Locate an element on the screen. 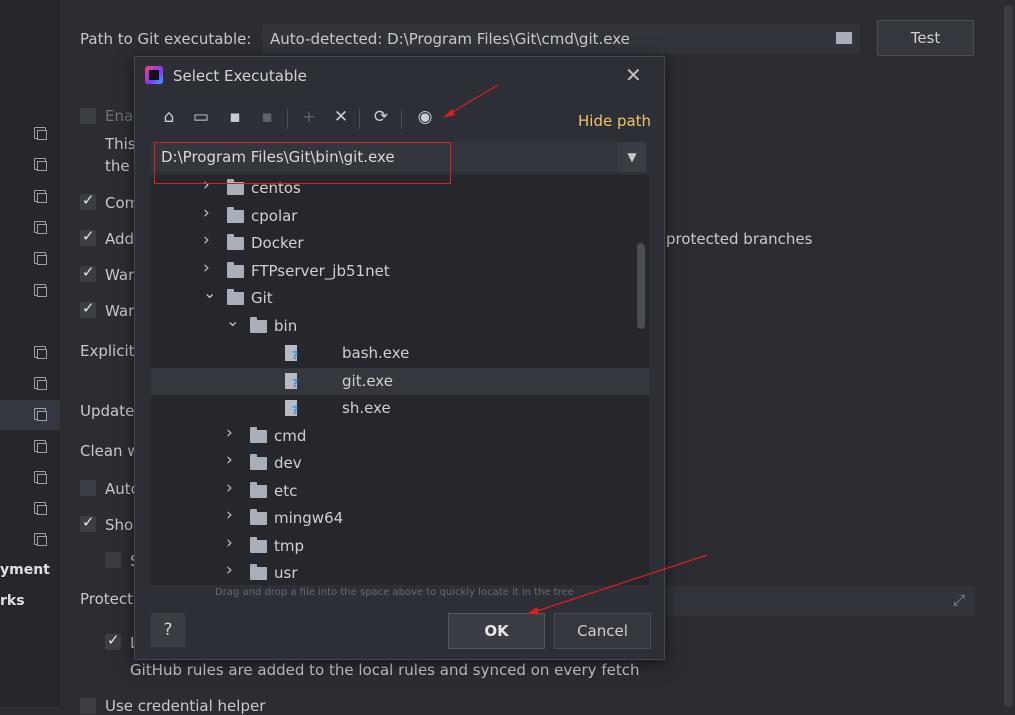 This screenshot has height=715, width=1015. annotation-arrow-toolbar is located at coordinates (473, 99).